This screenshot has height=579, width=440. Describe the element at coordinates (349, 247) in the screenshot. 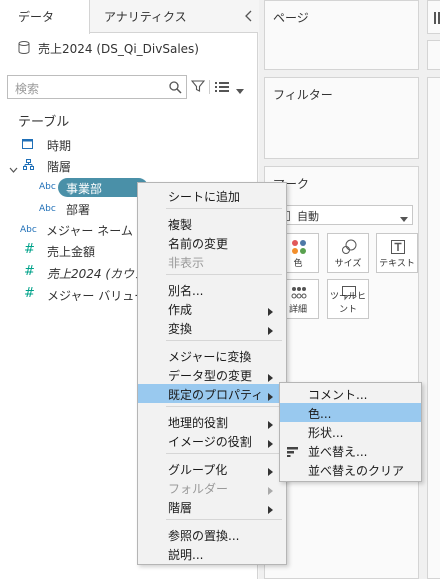

I see `size-icon` at that location.